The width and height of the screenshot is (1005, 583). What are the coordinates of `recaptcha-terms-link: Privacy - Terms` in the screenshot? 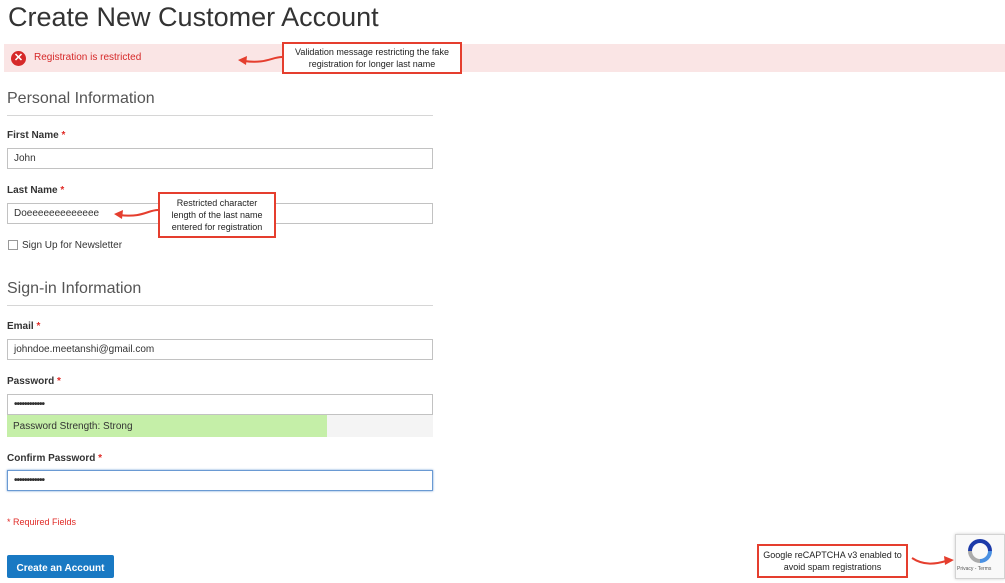 It's located at (974, 569).